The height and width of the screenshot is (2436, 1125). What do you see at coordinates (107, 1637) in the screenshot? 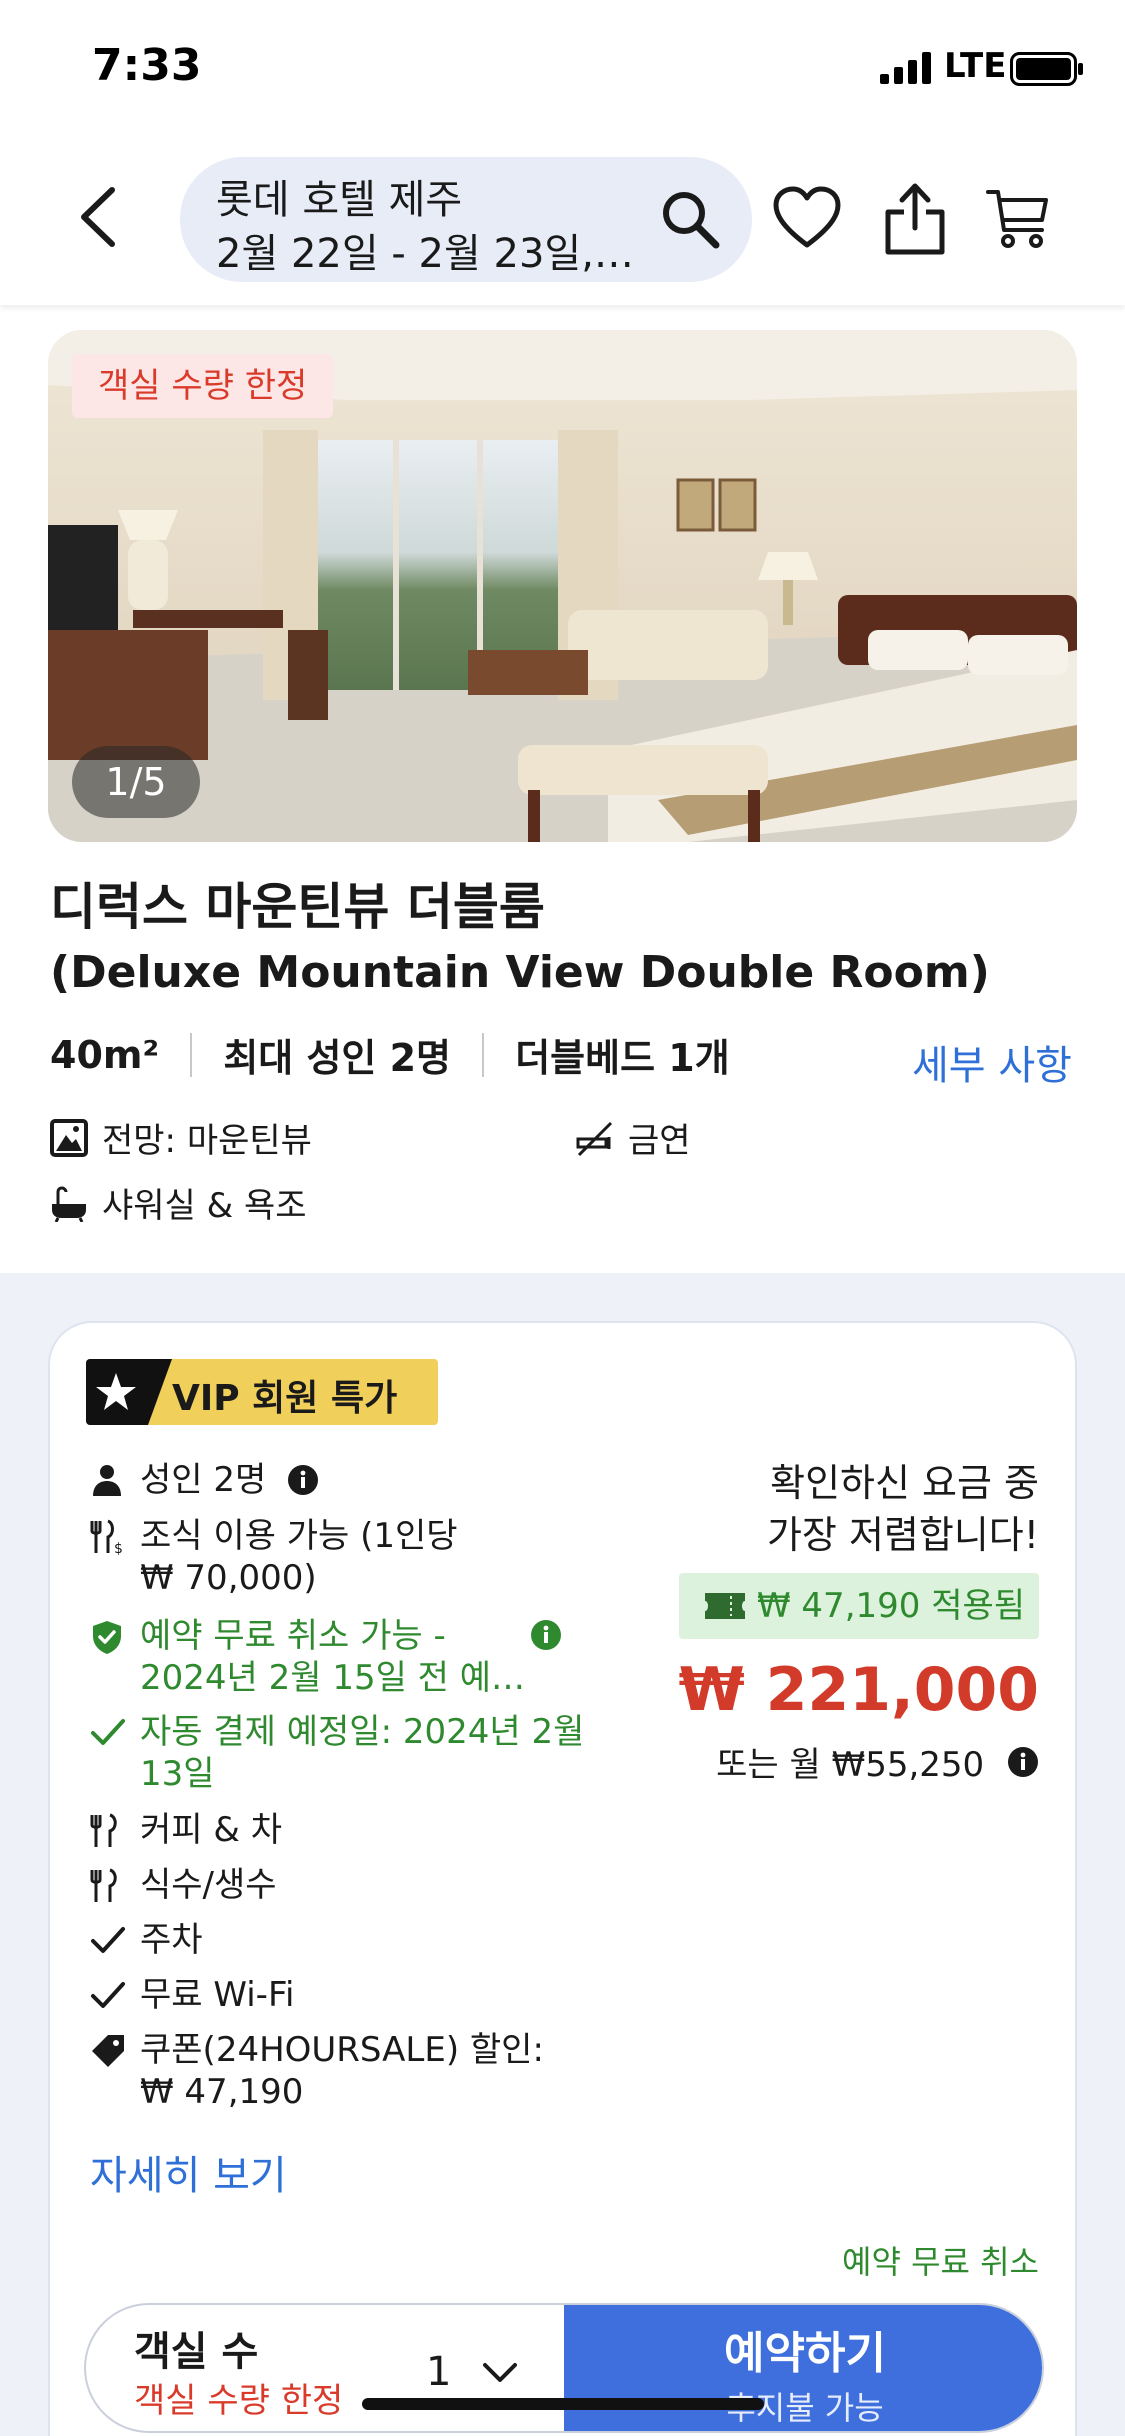
I see `shield-check-icon` at bounding box center [107, 1637].